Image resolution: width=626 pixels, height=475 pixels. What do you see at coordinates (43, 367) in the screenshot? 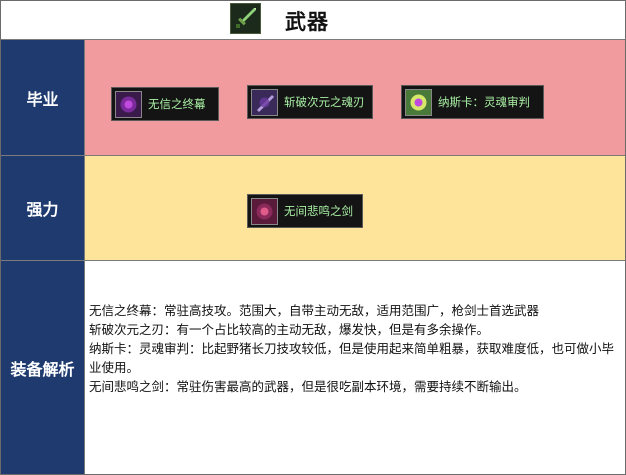
I see `row-label-analysis: 装备解析` at bounding box center [43, 367].